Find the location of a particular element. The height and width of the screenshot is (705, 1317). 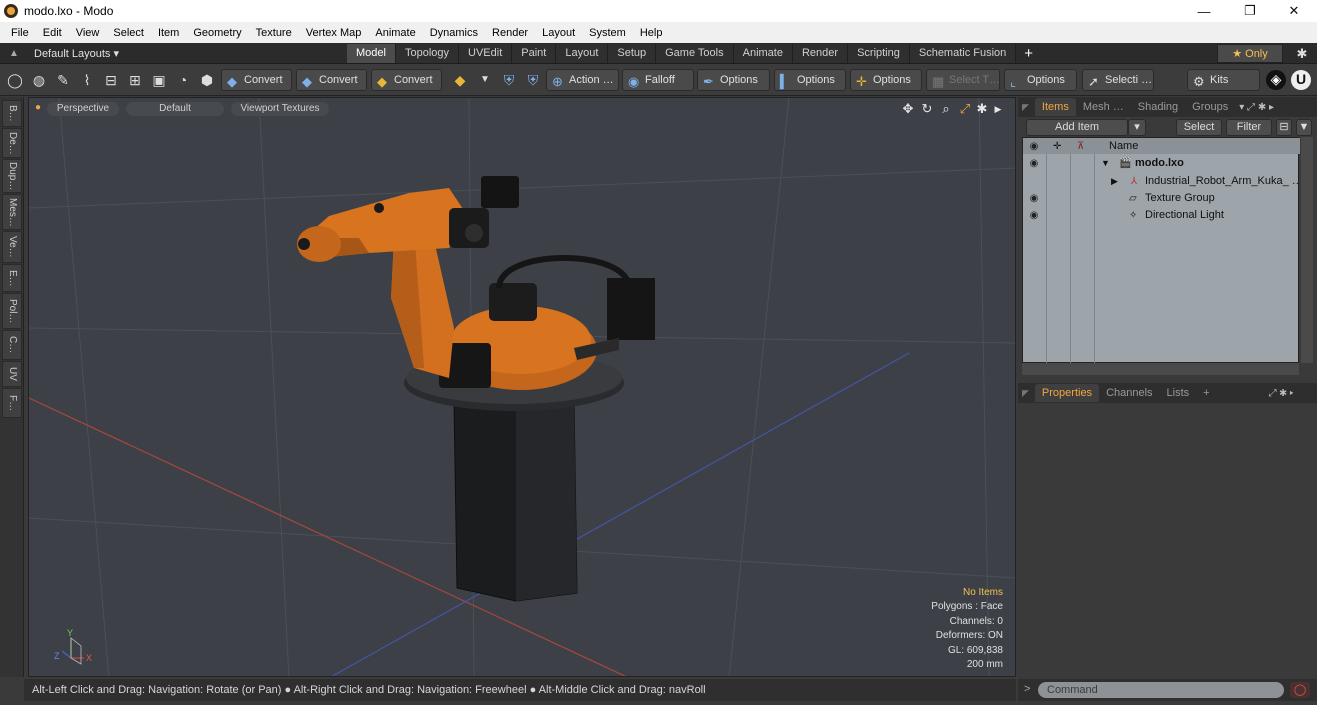

gear-icon: ✱ is located at coordinates (1302, 53).